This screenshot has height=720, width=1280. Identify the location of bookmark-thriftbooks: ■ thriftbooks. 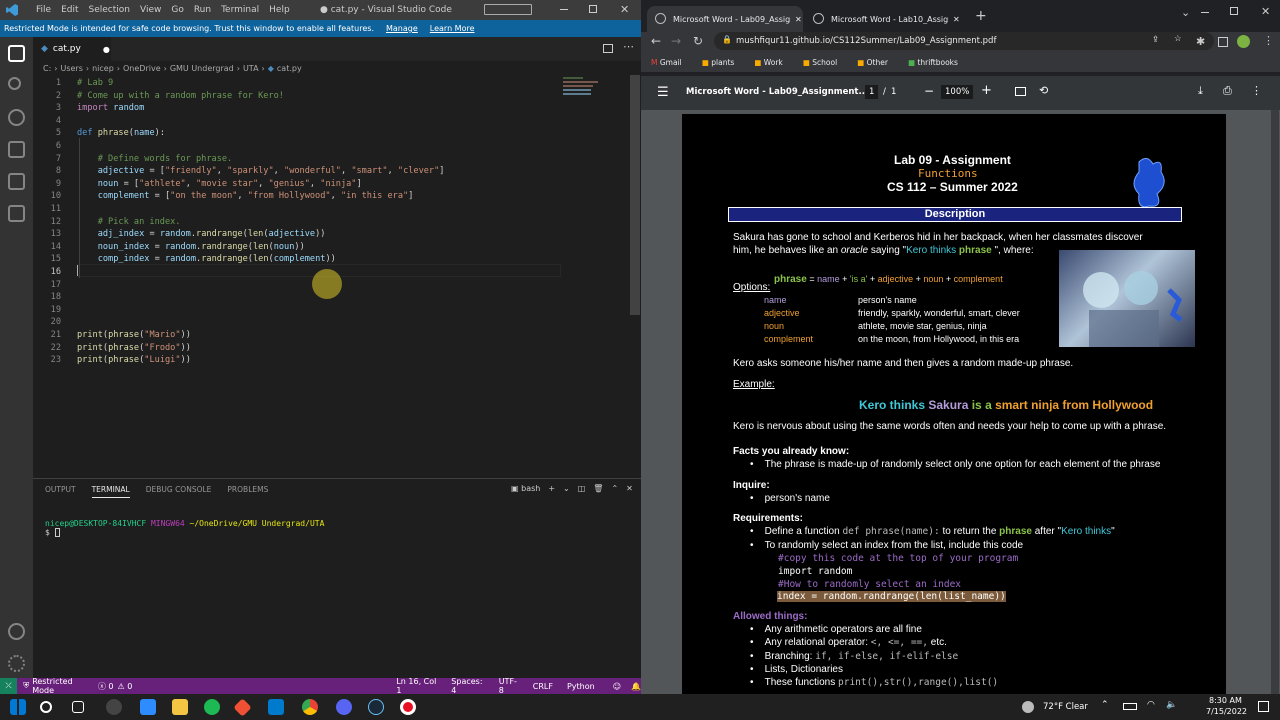
(933, 62).